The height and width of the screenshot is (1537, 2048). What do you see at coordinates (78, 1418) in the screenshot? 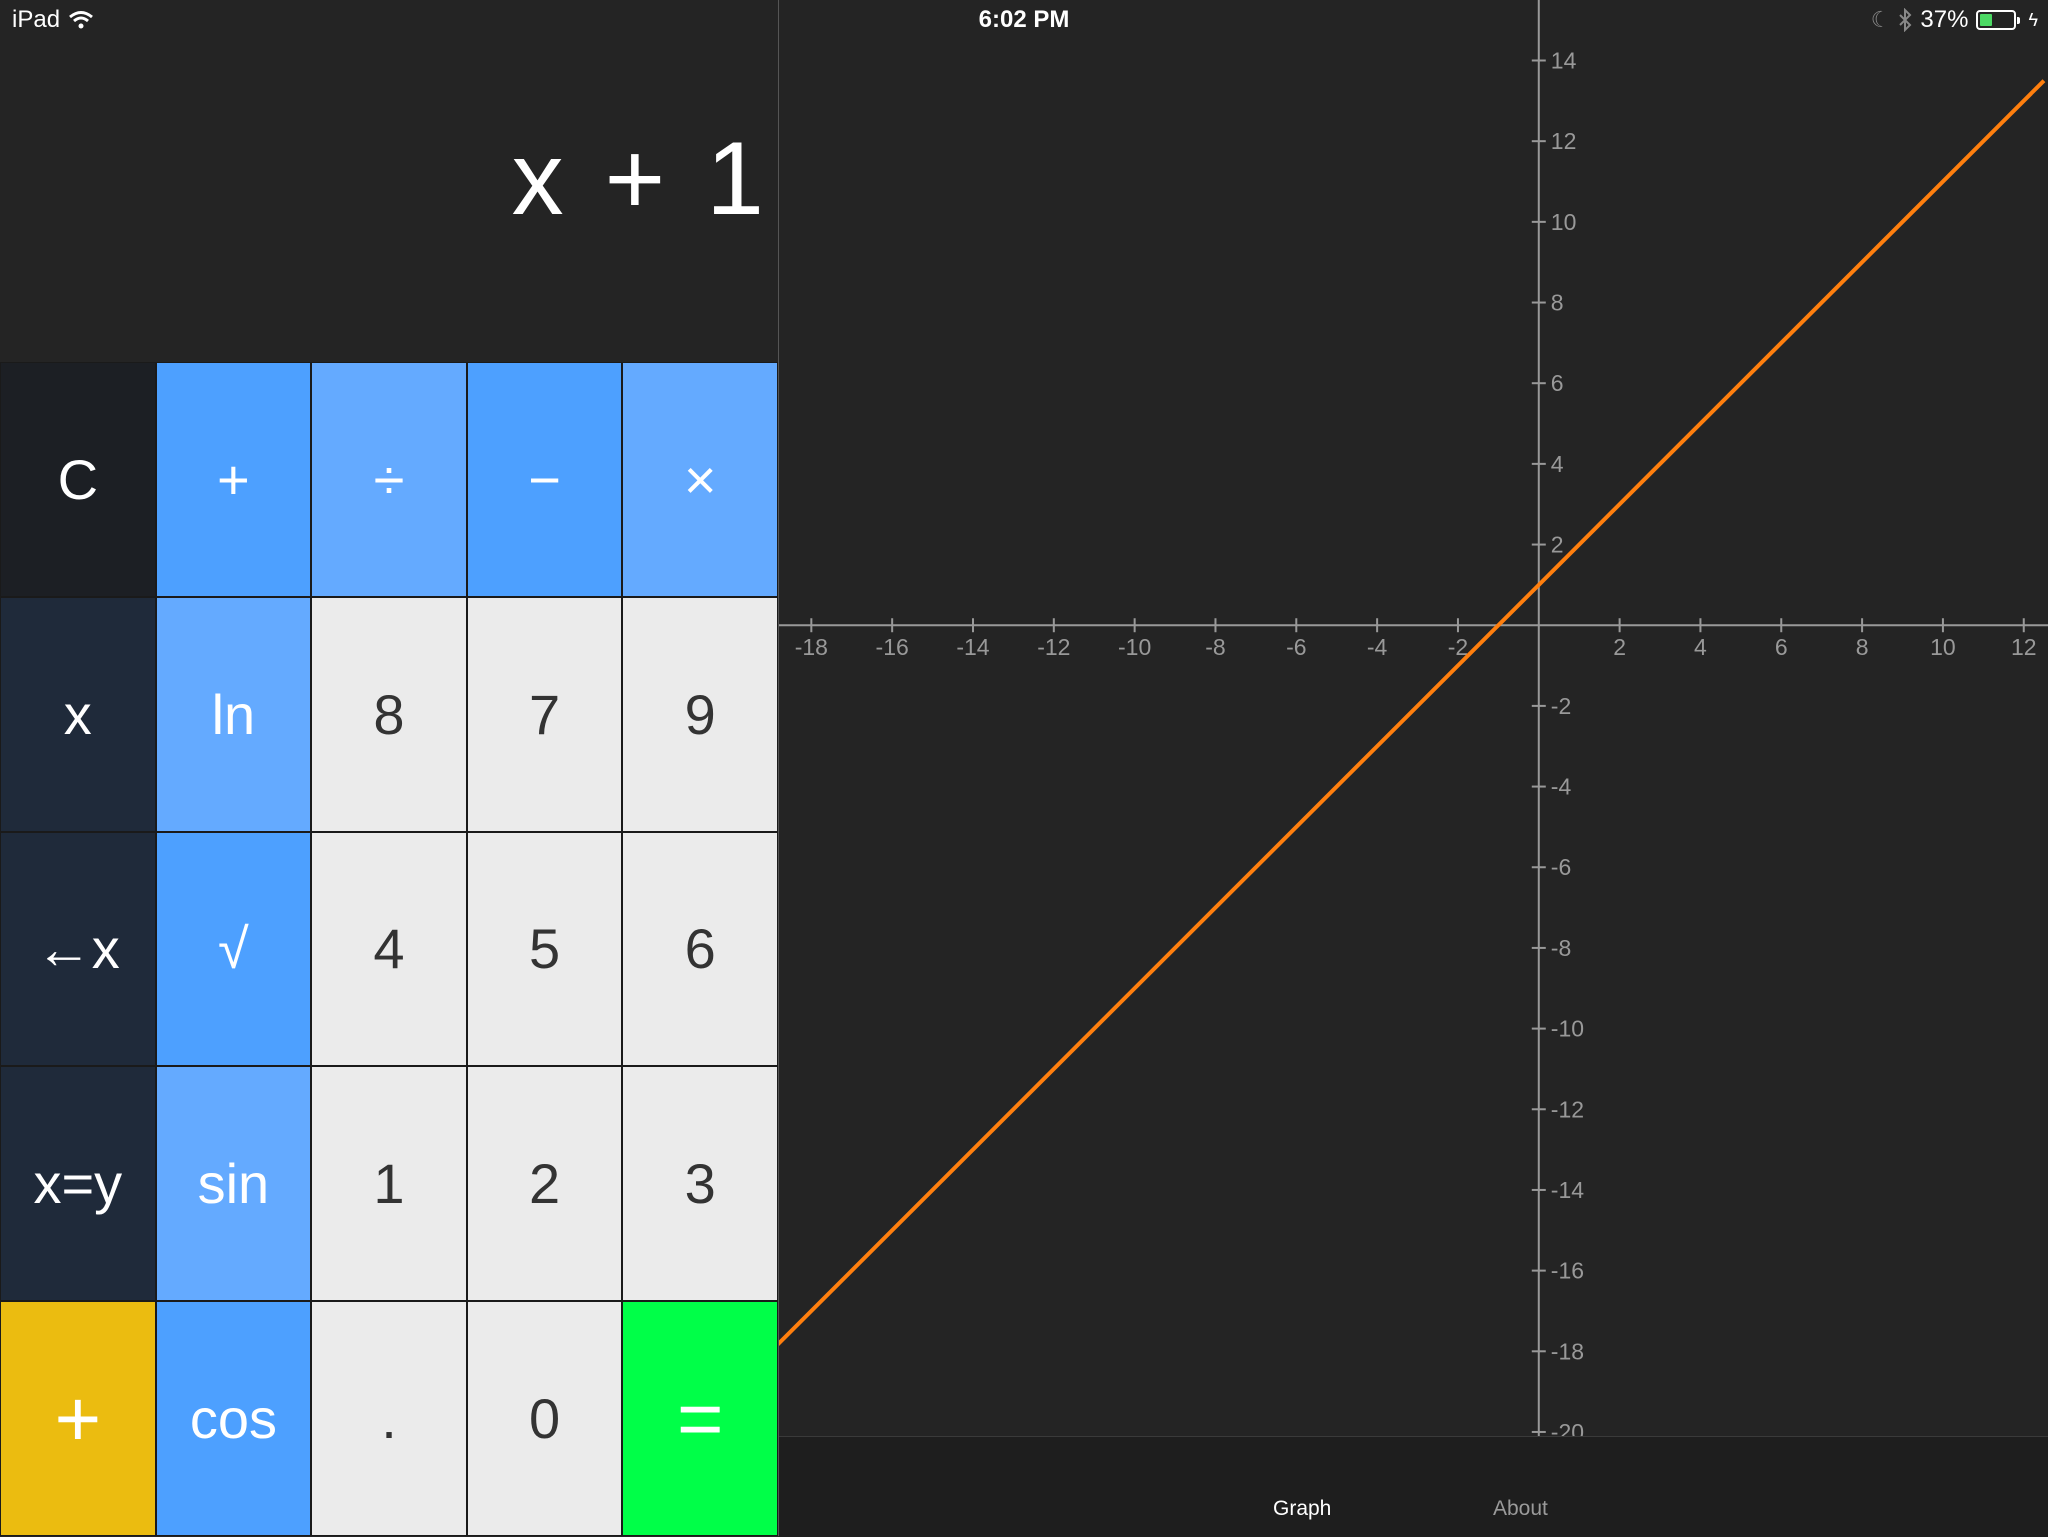
I see `add-graph-button: +` at bounding box center [78, 1418].